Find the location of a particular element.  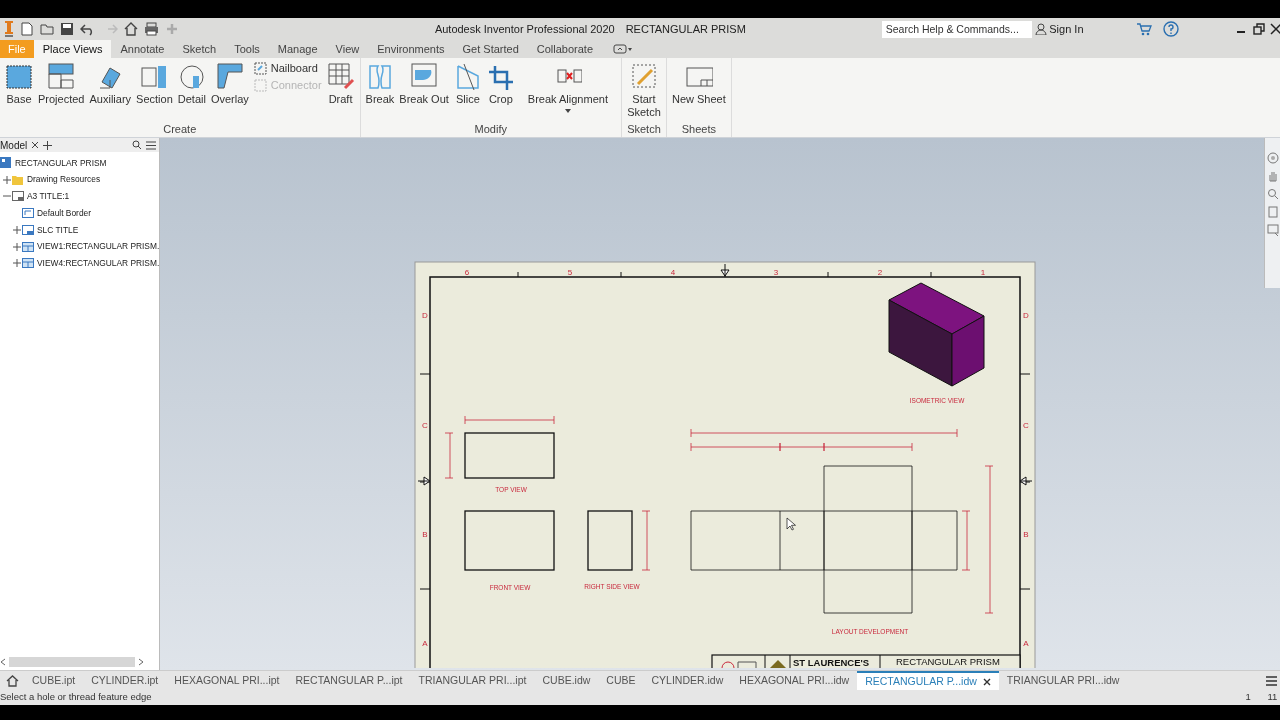

zone-label: C is located at coordinates (1026, 425).